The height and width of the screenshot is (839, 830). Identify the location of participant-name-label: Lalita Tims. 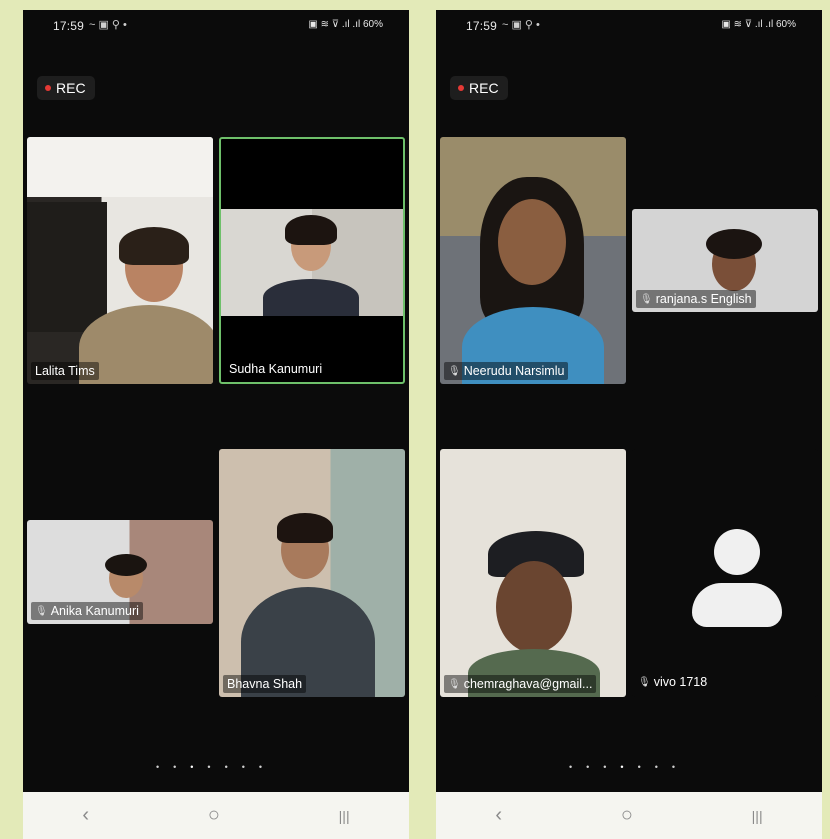
(65, 371).